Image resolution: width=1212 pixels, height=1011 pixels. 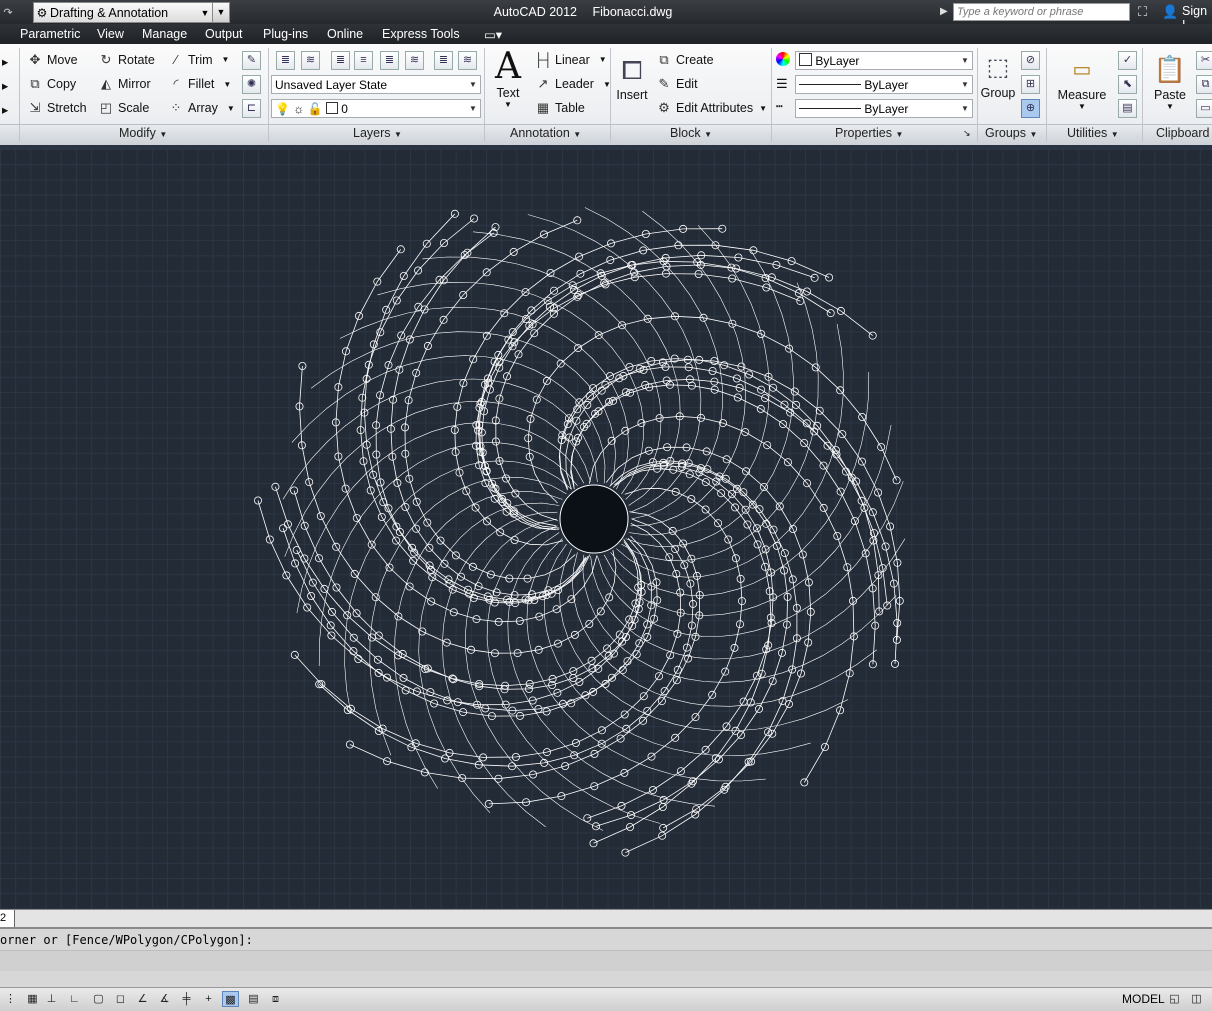 I want to click on properties-launcher-icon: ↘, so click(x=967, y=133).